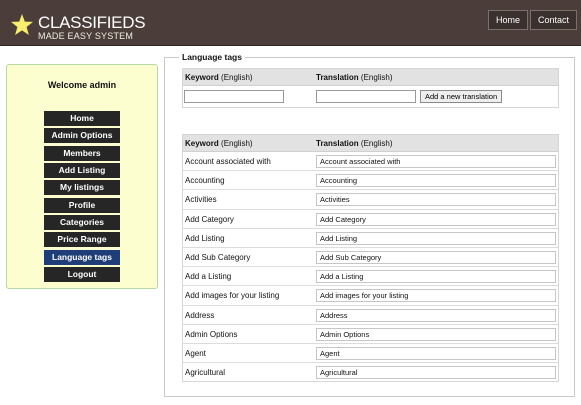 The height and width of the screenshot is (405, 581). I want to click on table-row: Agent, so click(370, 354).